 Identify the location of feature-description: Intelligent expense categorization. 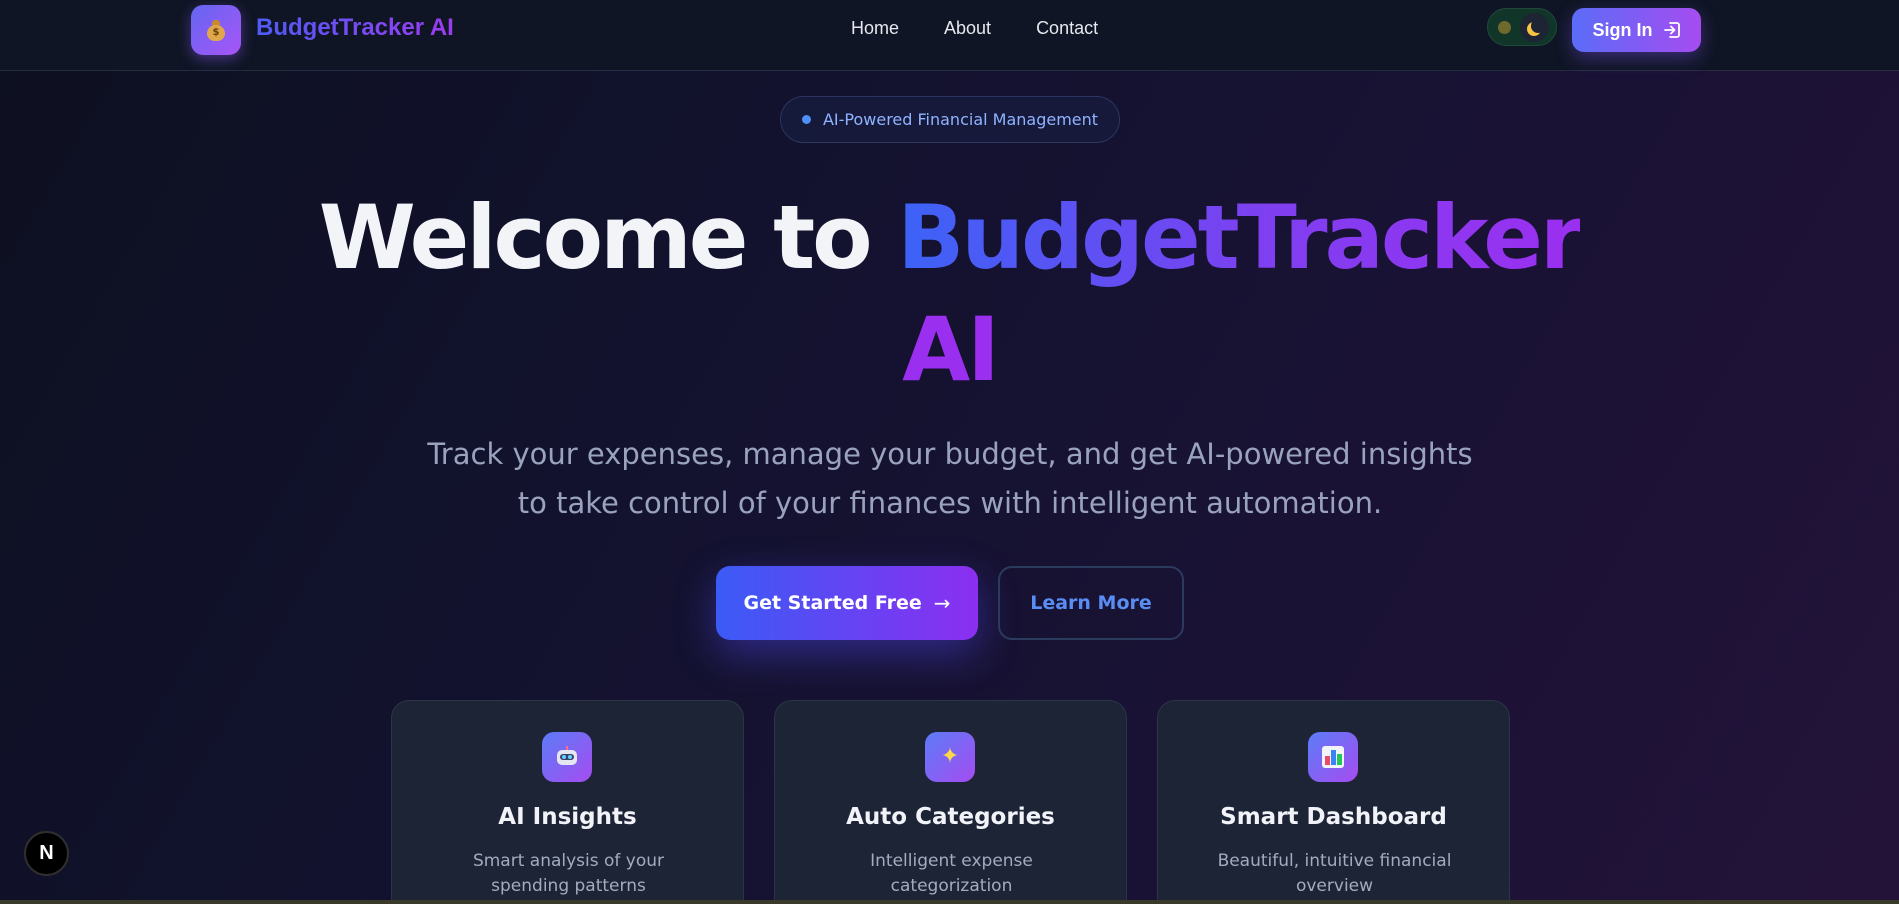
(951, 873).